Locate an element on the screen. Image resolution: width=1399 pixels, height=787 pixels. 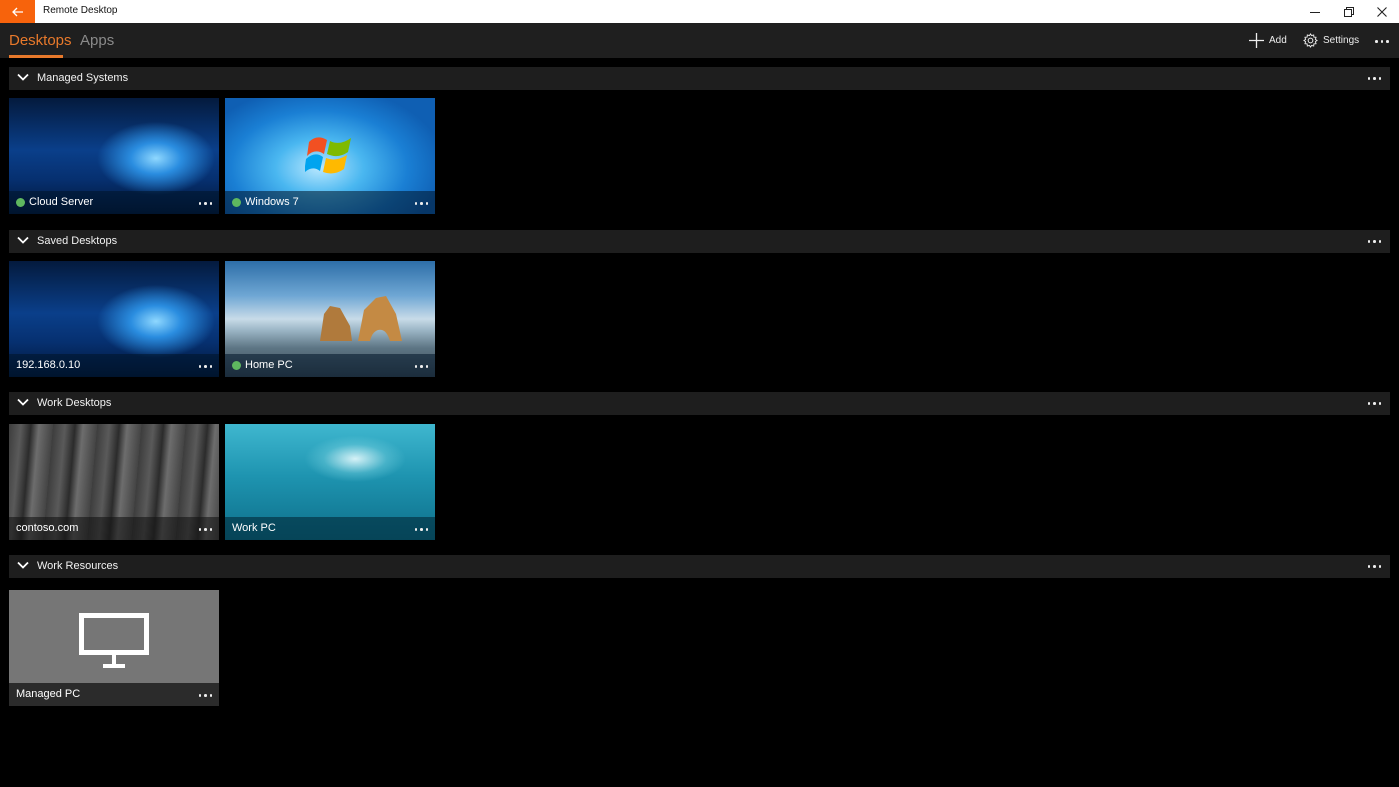
back-arrow-icon is located at coordinates (17, 11).